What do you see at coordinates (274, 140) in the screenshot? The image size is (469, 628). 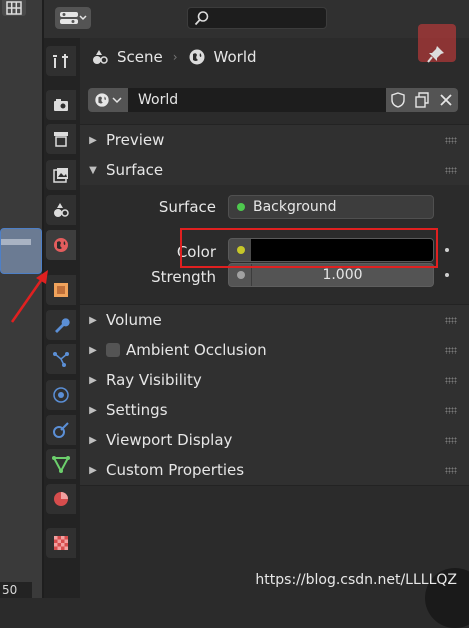 I see `panel-preview: ▶ Preview` at bounding box center [274, 140].